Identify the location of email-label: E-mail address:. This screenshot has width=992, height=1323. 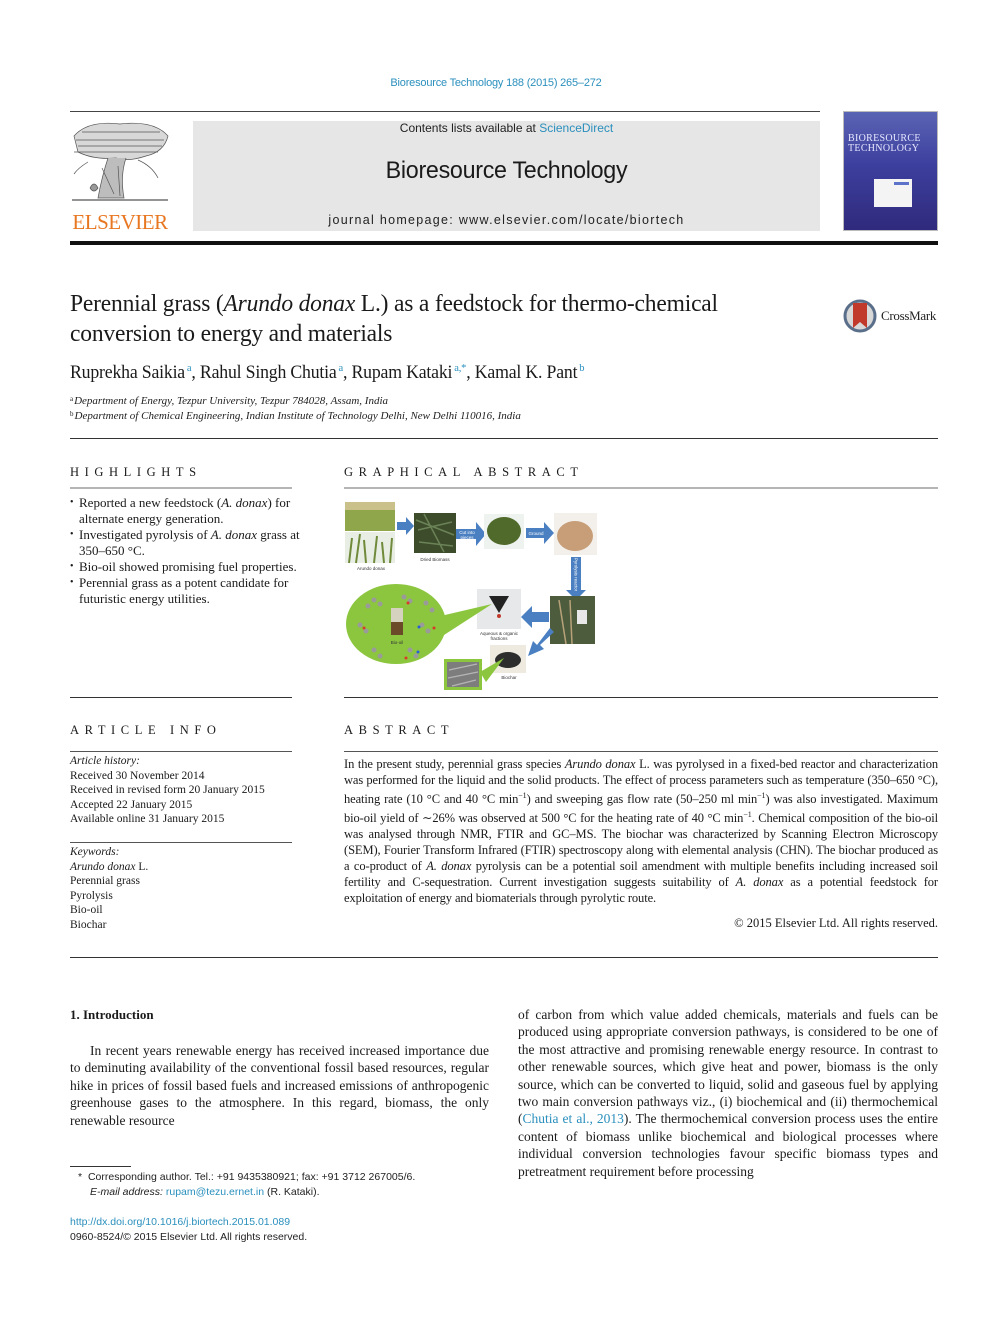
(128, 1192).